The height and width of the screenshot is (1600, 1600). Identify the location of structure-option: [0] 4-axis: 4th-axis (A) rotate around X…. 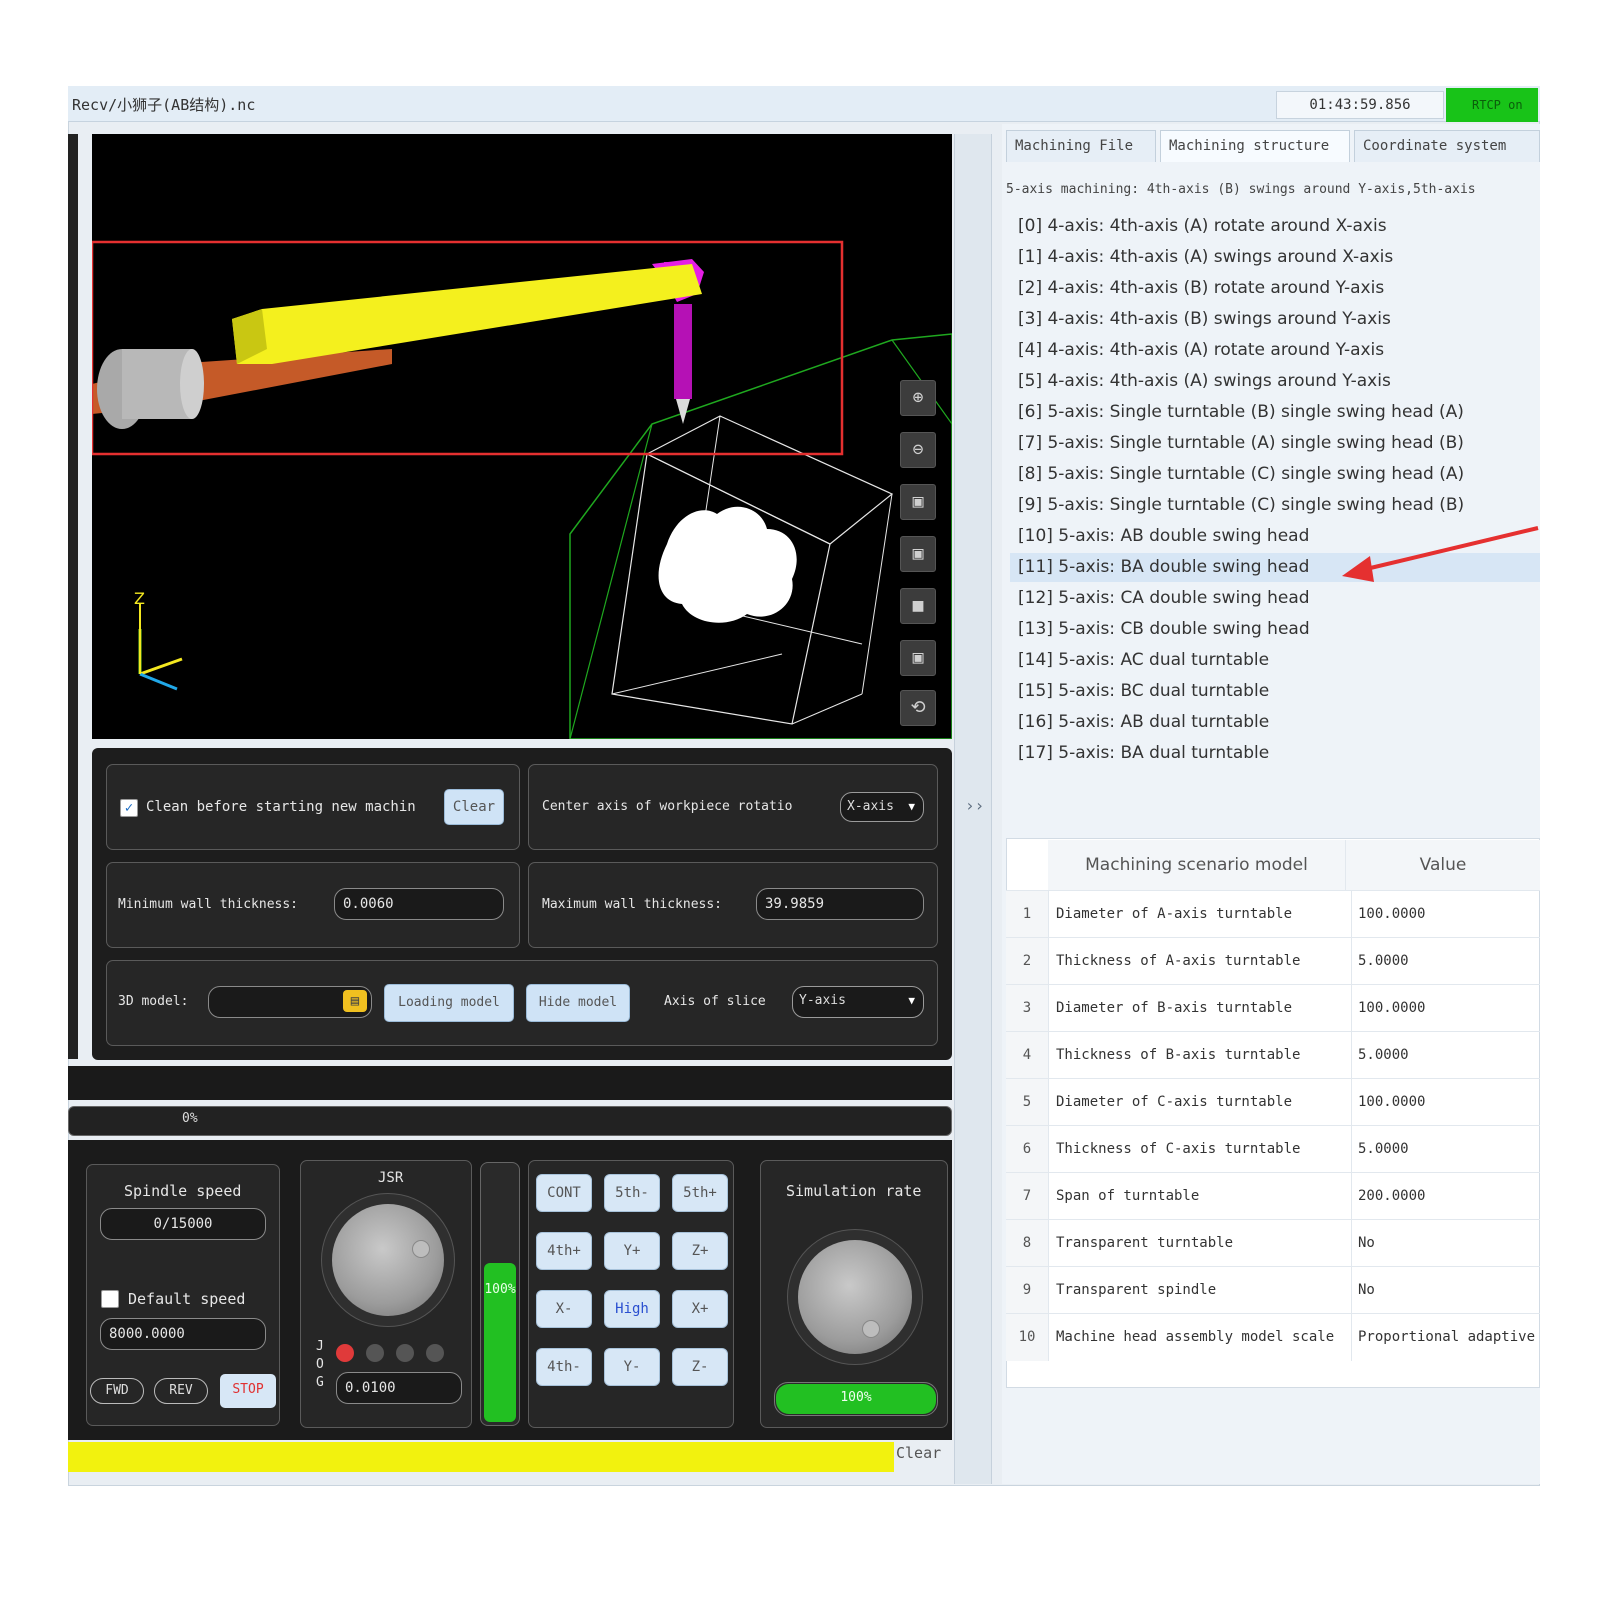
(1273, 226).